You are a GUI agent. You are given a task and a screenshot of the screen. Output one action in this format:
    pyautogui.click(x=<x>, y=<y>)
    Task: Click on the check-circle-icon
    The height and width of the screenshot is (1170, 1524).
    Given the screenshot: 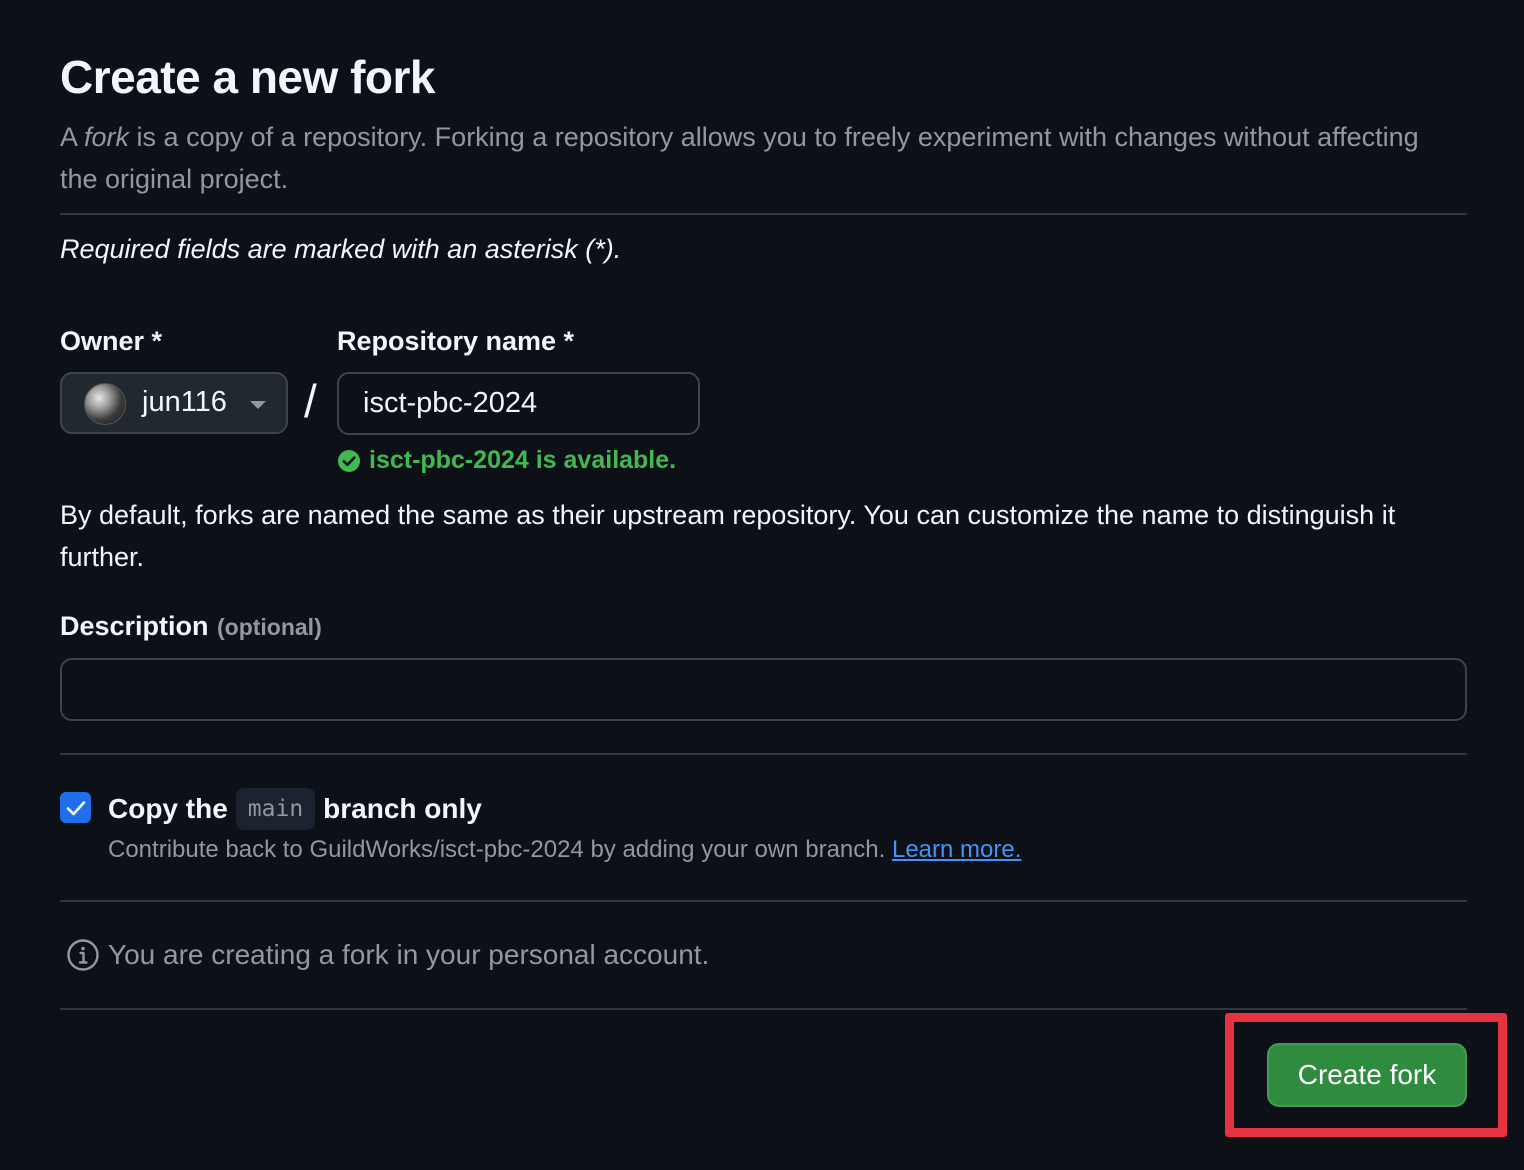 What is the action you would take?
    pyautogui.click(x=349, y=460)
    